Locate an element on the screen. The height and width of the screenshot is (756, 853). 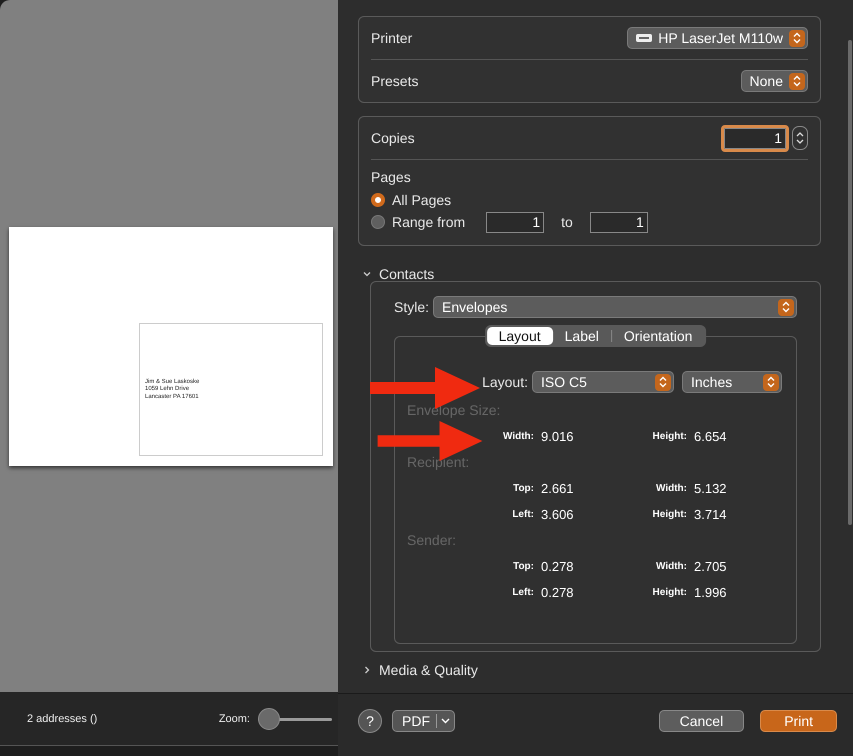
printer-popup: HP LaserJet M110w is located at coordinates (717, 38).